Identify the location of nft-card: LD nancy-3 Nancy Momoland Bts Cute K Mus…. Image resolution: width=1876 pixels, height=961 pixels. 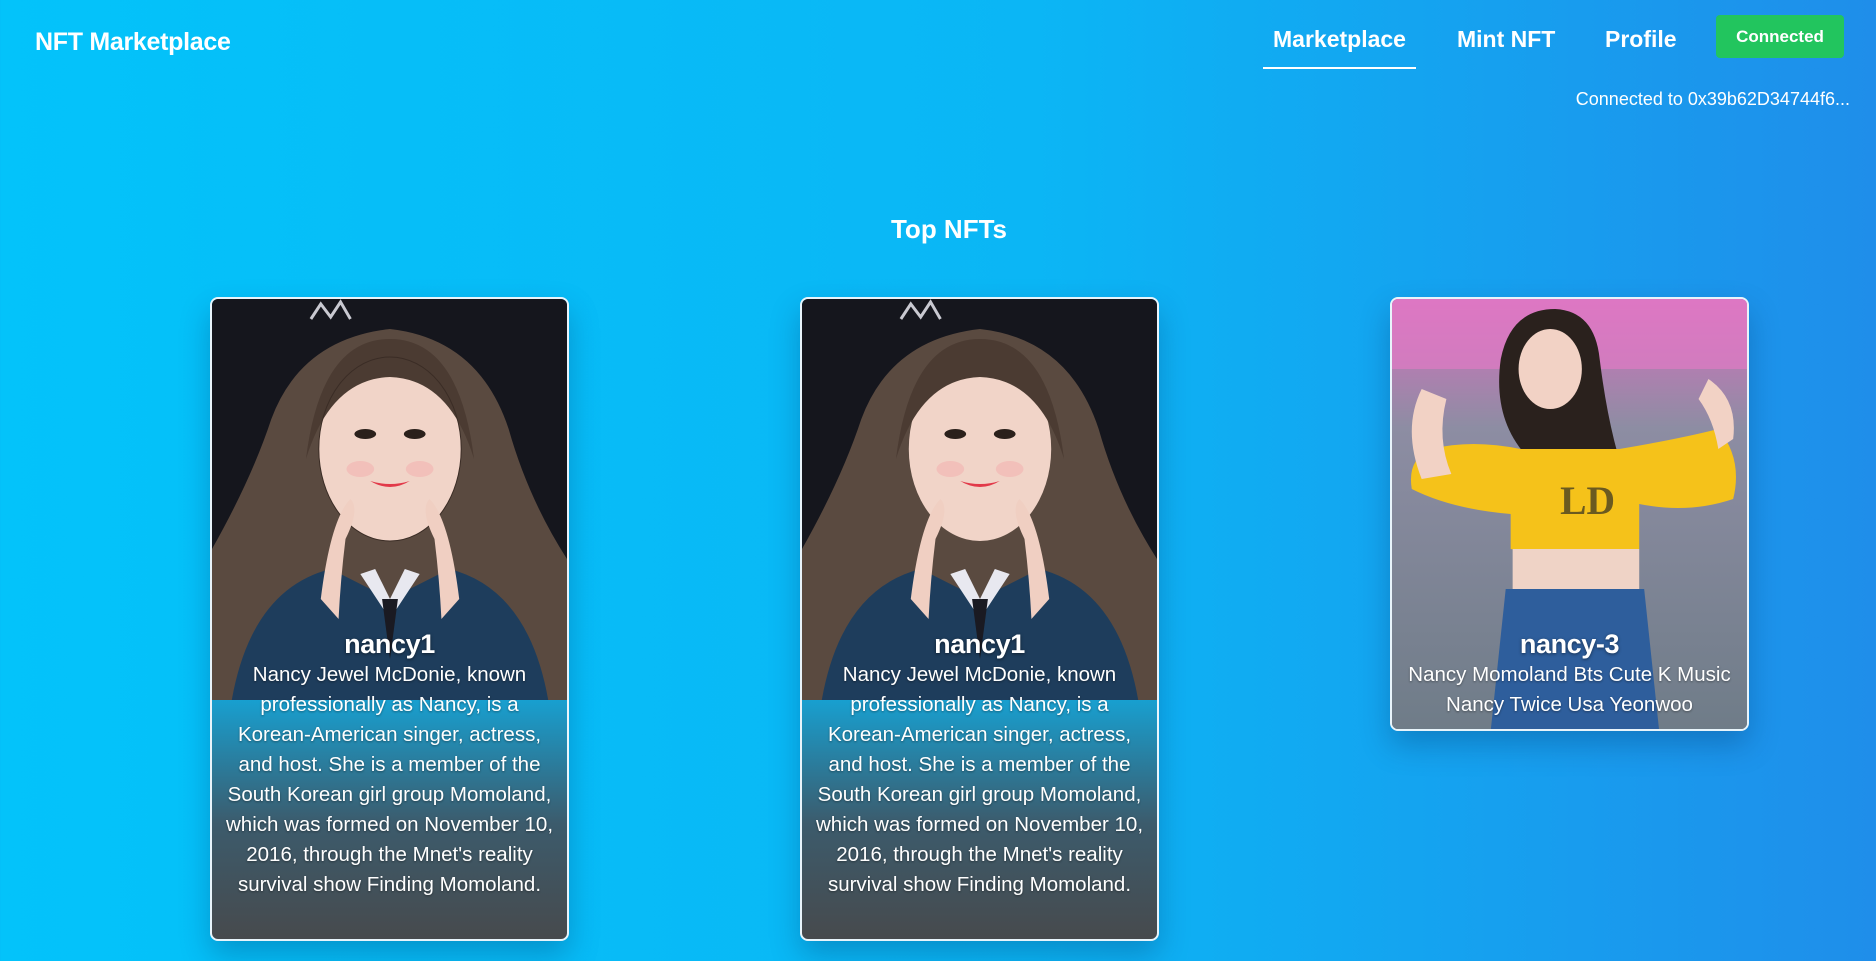
(1569, 514).